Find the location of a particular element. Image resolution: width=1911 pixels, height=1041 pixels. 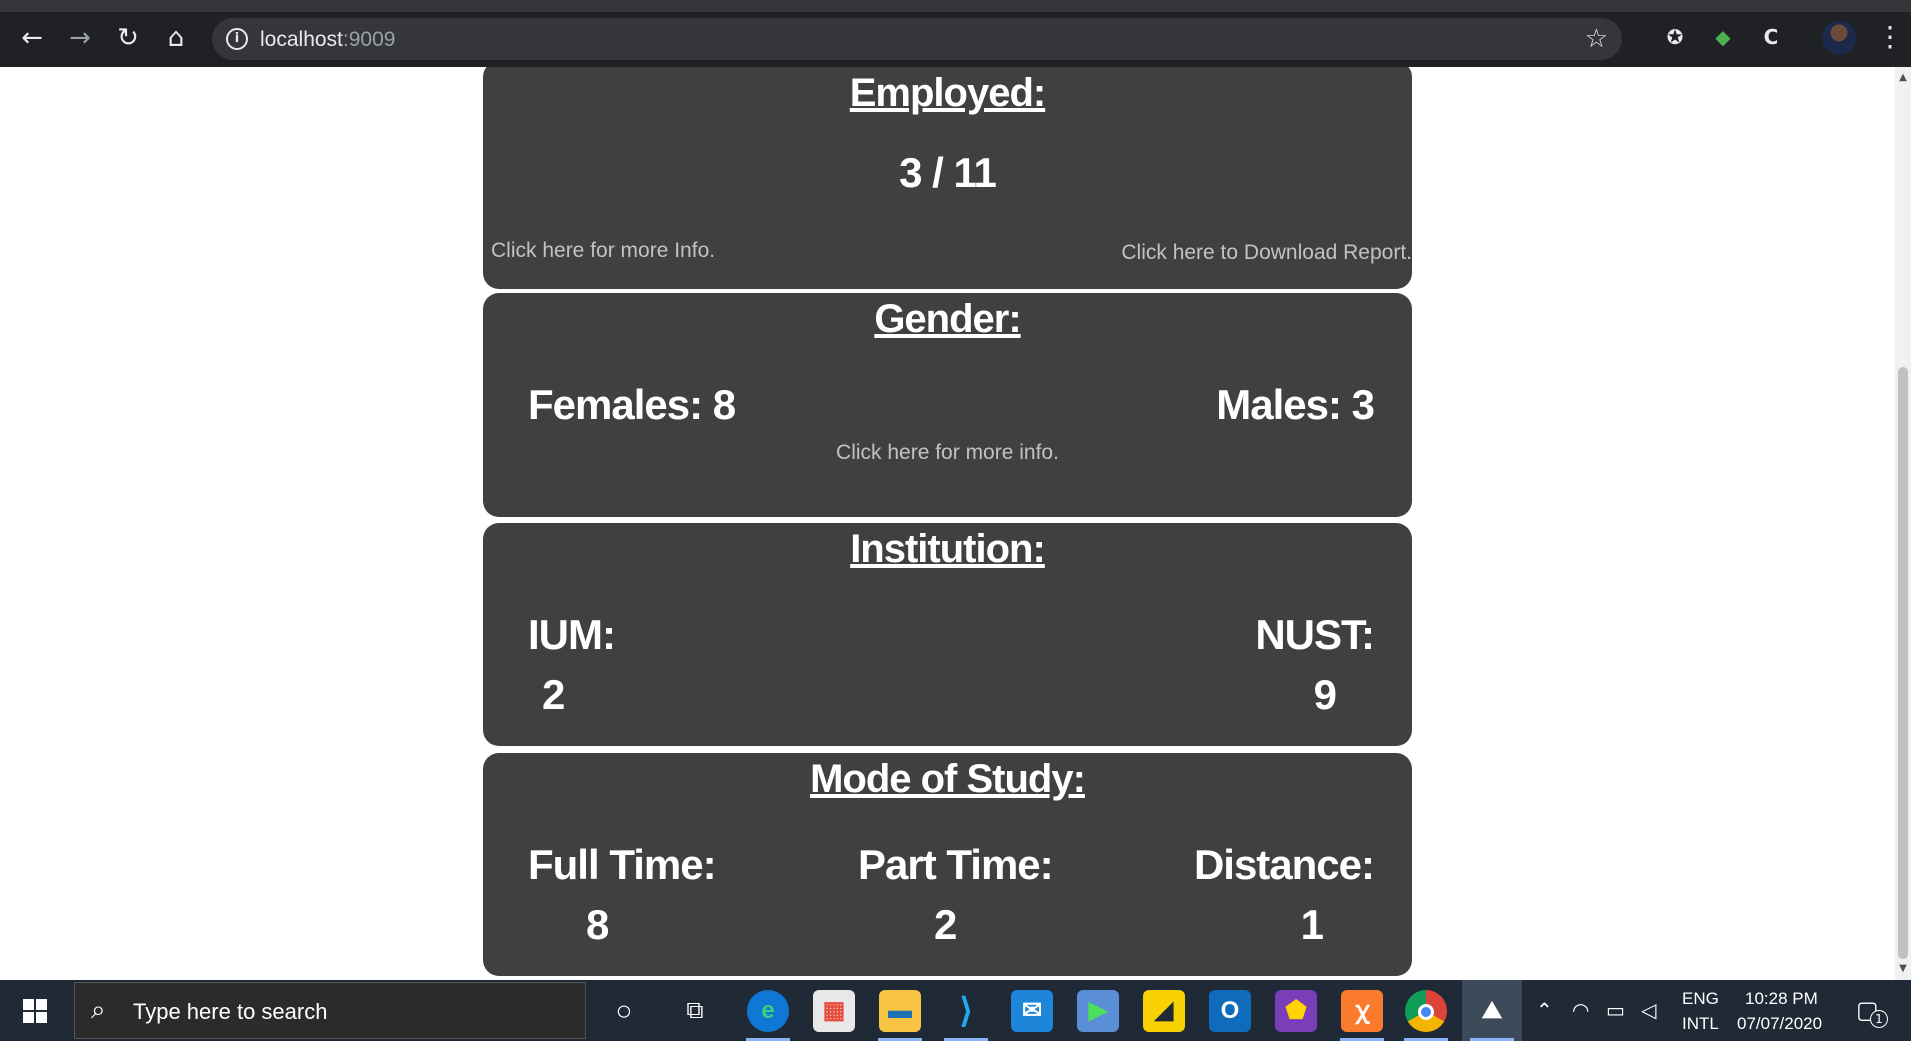

part-time-label: Part Time: is located at coordinates (956, 864).